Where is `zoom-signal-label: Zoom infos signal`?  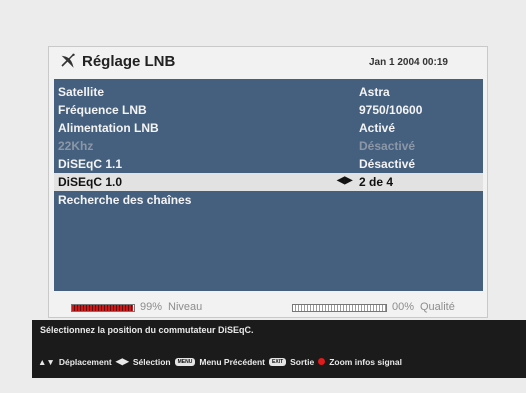
zoom-signal-label: Zoom infos signal is located at coordinates (365, 361).